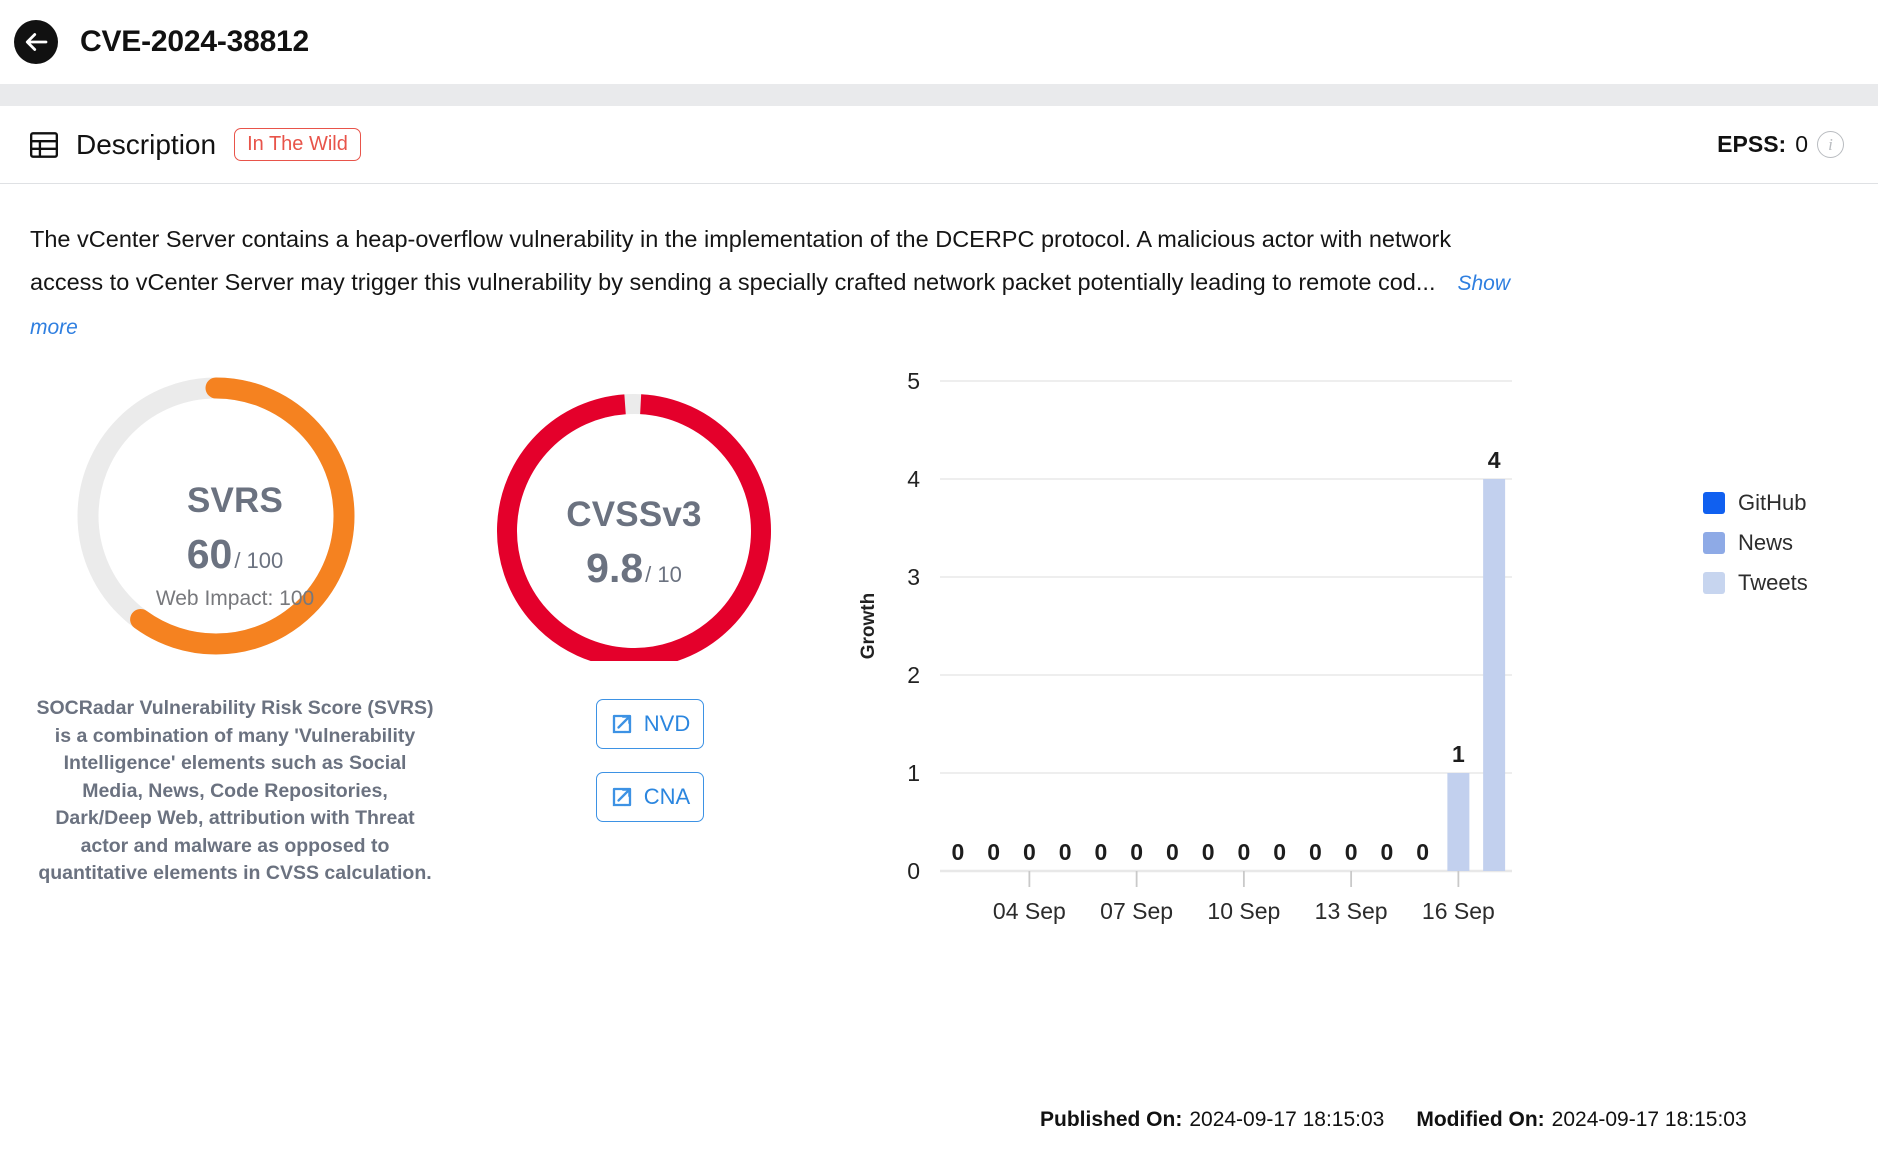  What do you see at coordinates (1714, 503) in the screenshot?
I see `legend-swatch-github` at bounding box center [1714, 503].